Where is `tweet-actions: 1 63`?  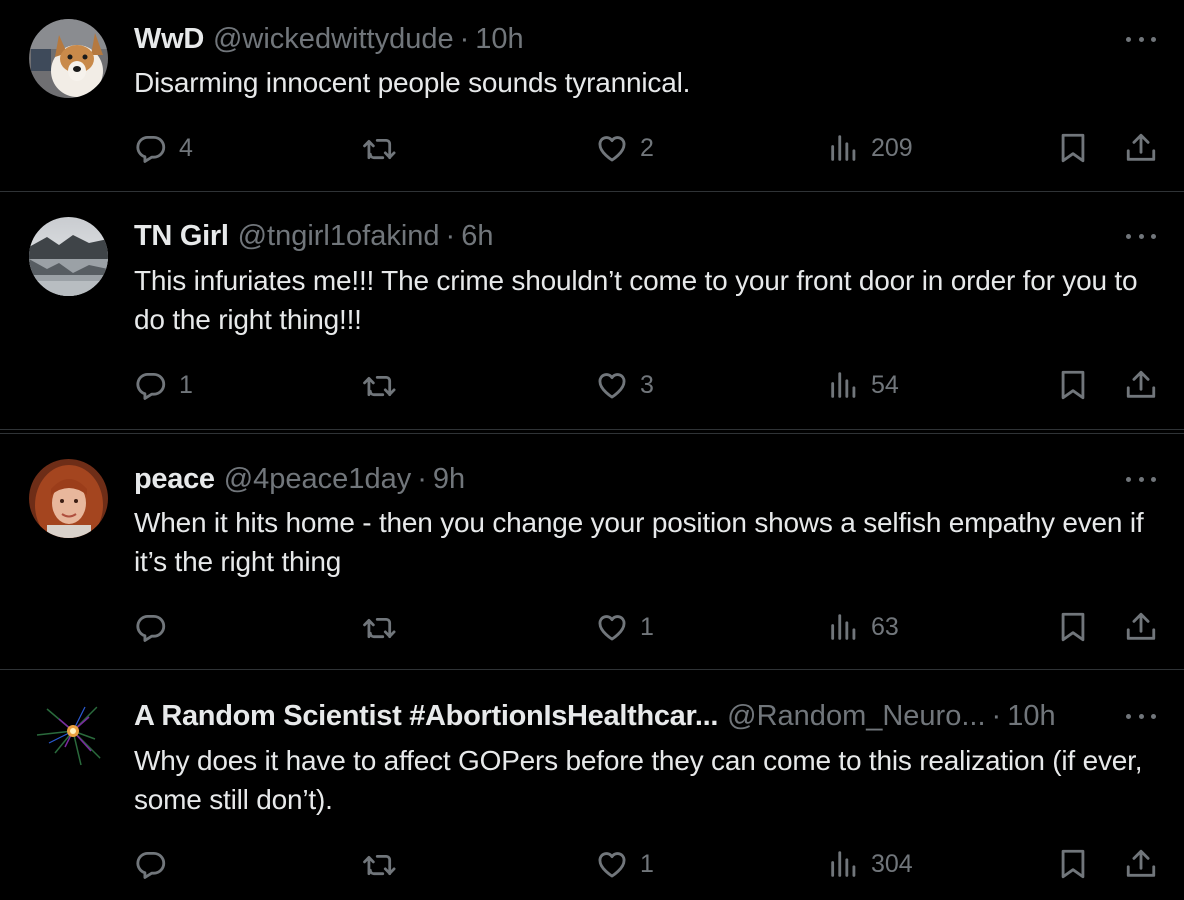 tweet-actions: 1 63 is located at coordinates (592, 627).